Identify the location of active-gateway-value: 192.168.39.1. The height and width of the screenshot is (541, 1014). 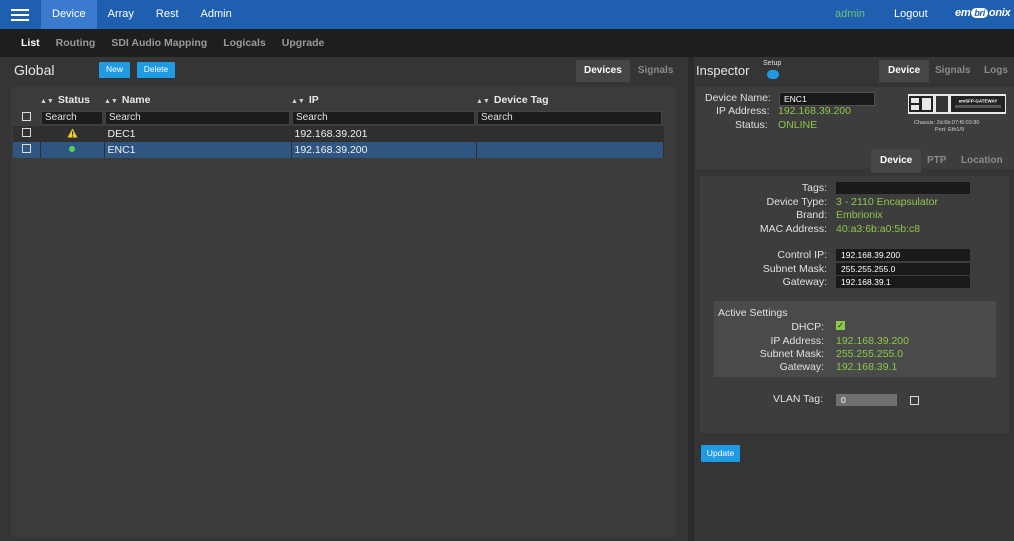
(867, 367).